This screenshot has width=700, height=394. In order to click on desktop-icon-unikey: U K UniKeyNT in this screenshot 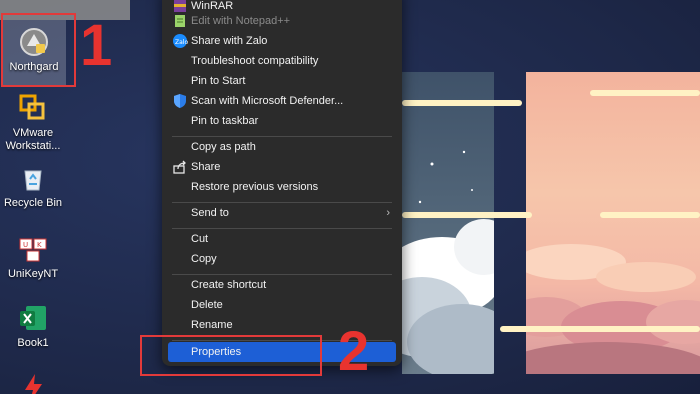, I will do `click(33, 257)`.